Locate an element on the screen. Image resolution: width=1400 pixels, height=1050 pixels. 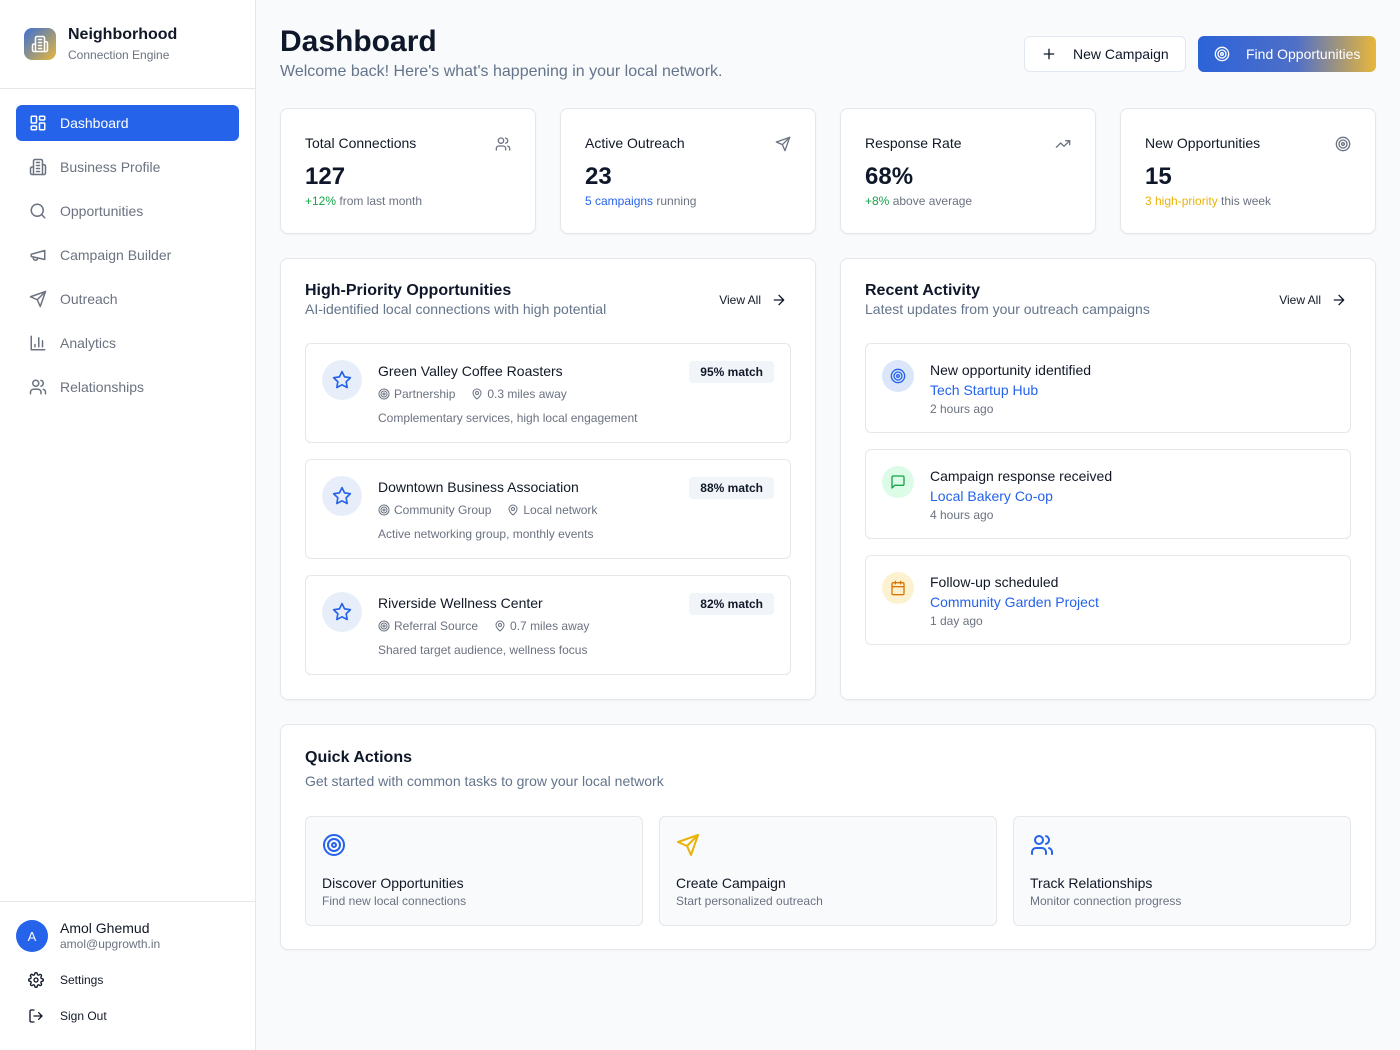
page-title: Dashboard is located at coordinates (358, 41).